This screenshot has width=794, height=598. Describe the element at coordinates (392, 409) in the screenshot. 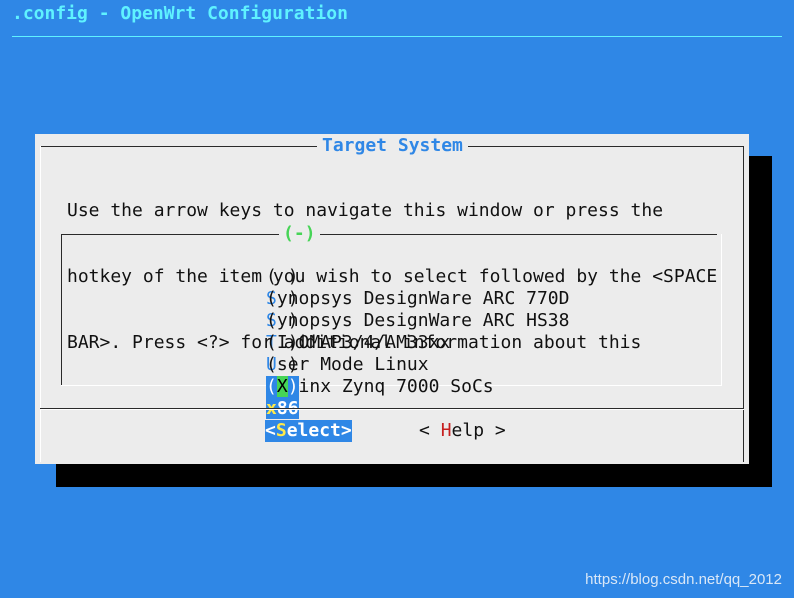

I see `button-separator-highlight` at that location.